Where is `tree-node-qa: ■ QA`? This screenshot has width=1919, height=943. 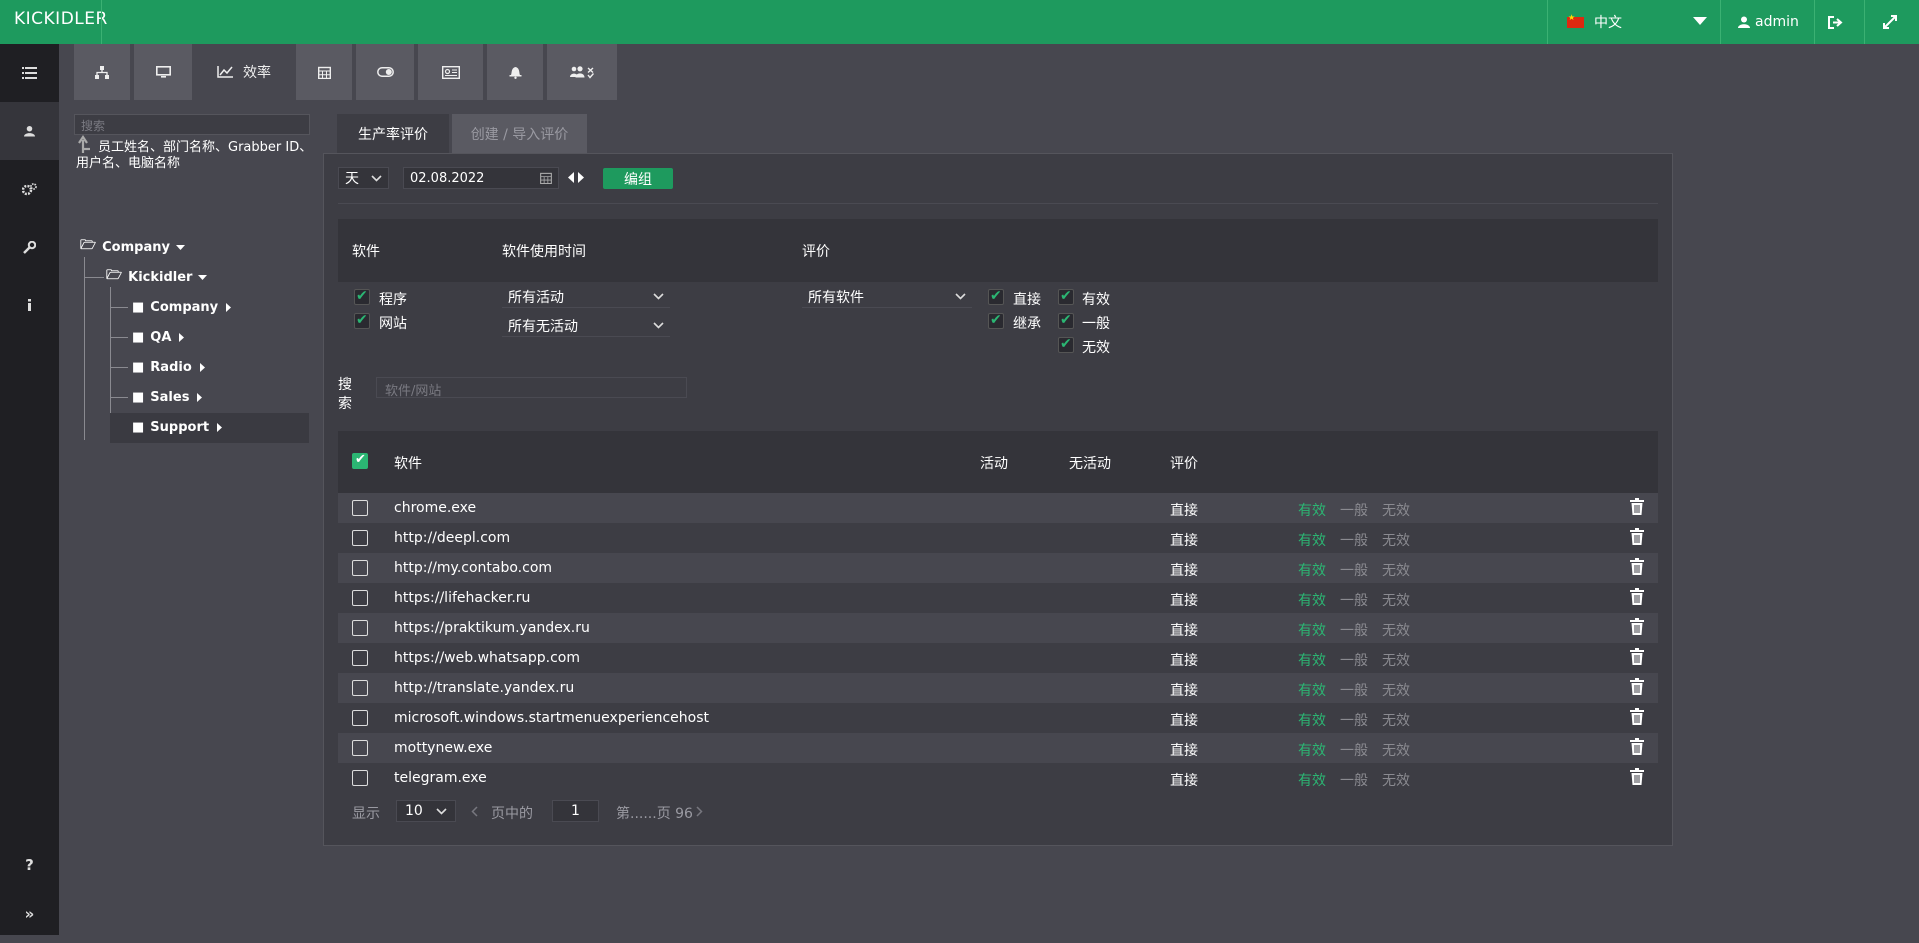 tree-node-qa: ■ QA is located at coordinates (158, 337).